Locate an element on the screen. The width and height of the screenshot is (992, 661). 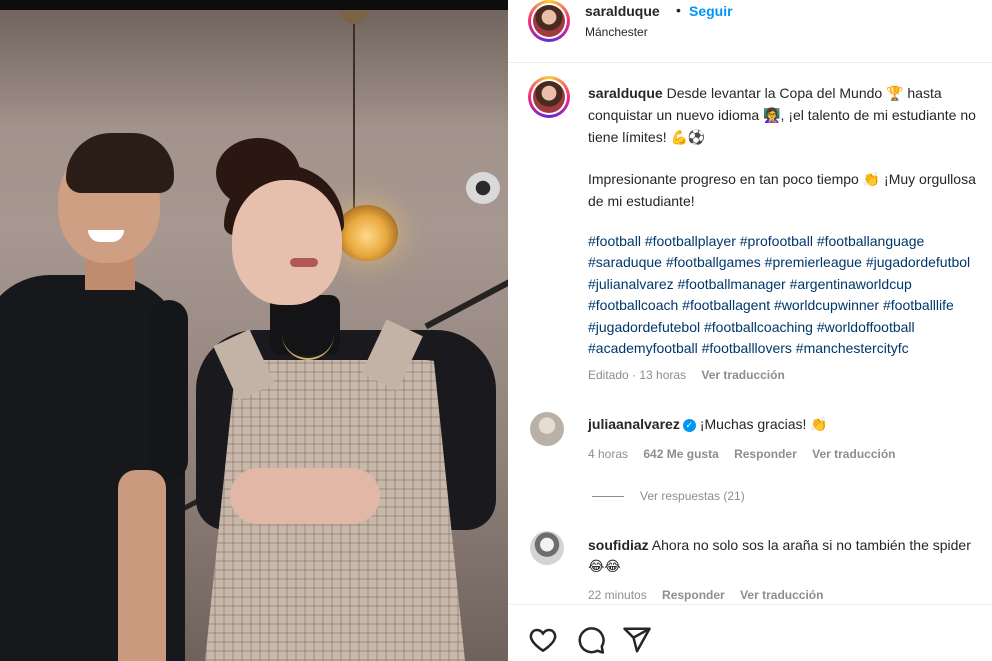
follow-button: Seguir is located at coordinates (711, 11).